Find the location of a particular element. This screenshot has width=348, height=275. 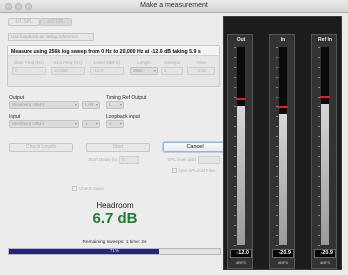

meter-ref-in-unit: dBFS is located at coordinates (324, 262).